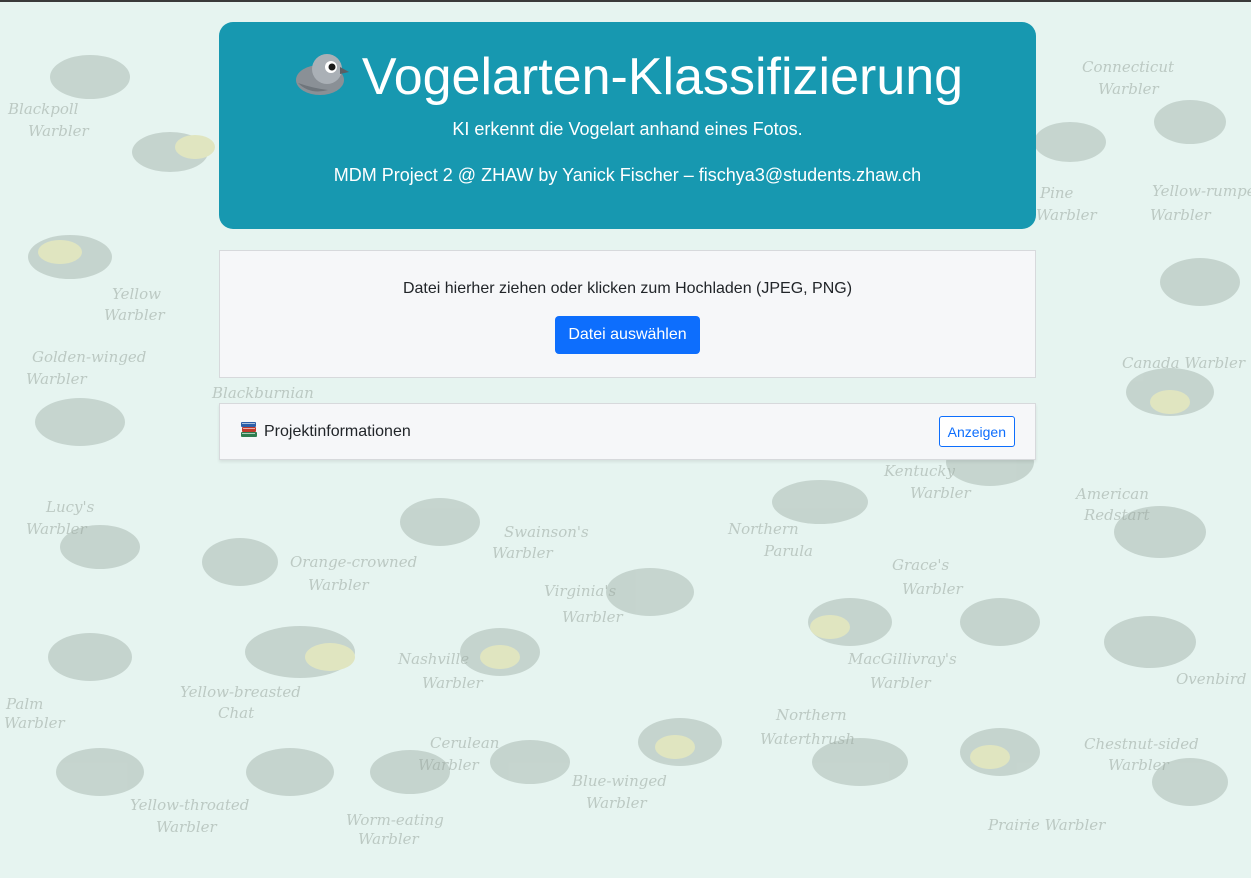 The width and height of the screenshot is (1251, 878). Describe the element at coordinates (627, 335) in the screenshot. I see `choose-file-button: Datei auswählen` at that location.